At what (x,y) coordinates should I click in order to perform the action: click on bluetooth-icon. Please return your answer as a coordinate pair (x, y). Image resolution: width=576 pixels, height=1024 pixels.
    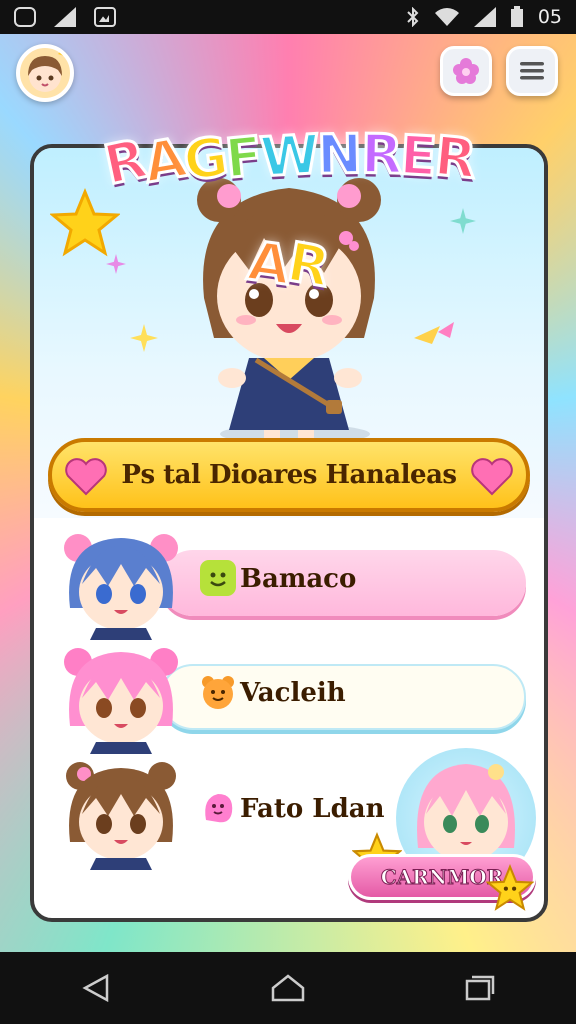
    Looking at the image, I should click on (413, 17).